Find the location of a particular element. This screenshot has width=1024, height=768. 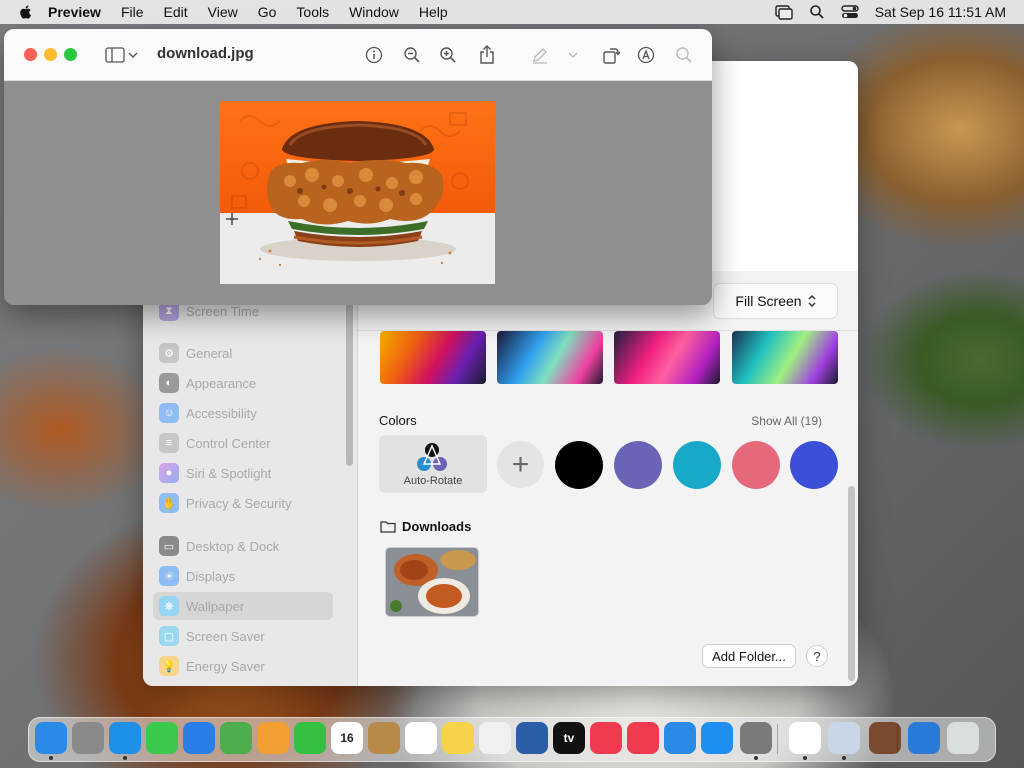

screensaver-icon: ▢ is located at coordinates (169, 636).